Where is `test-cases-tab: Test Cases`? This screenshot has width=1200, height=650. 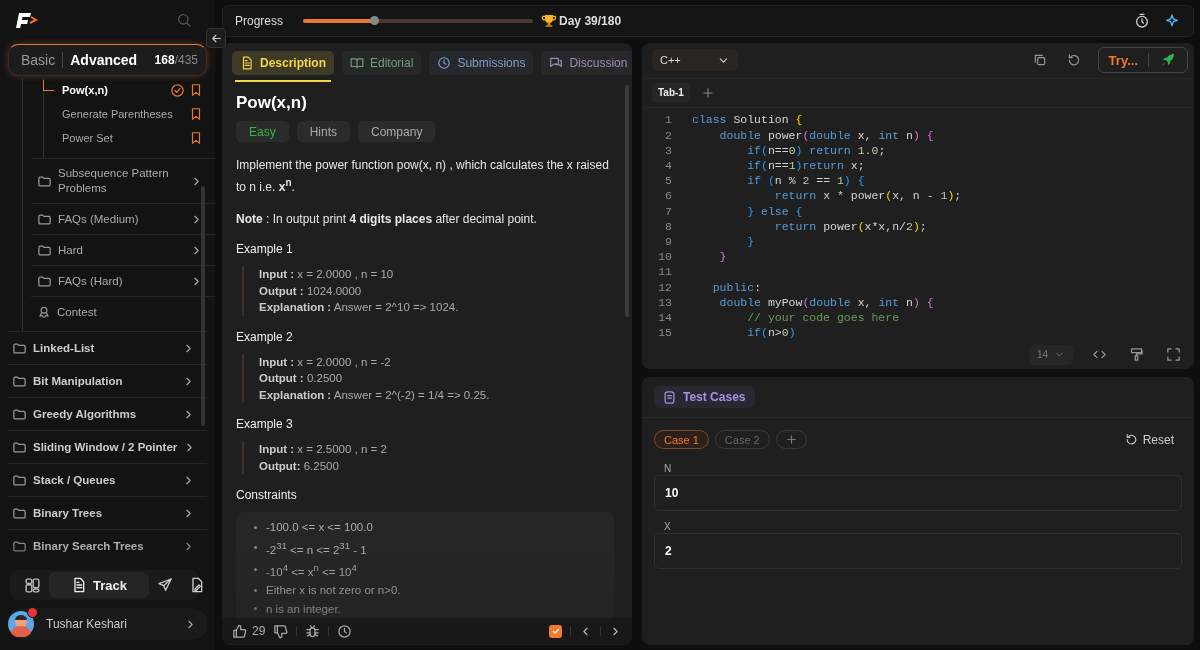
test-cases-tab: Test Cases is located at coordinates (705, 397).